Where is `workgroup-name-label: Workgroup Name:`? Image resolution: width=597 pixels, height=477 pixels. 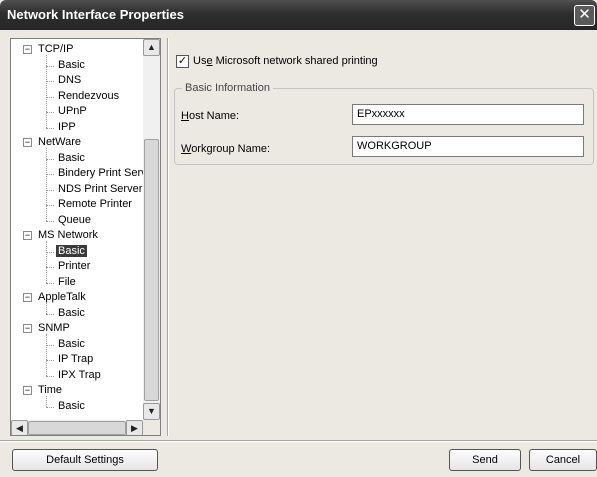 workgroup-name-label: Workgroup Name: is located at coordinates (225, 149).